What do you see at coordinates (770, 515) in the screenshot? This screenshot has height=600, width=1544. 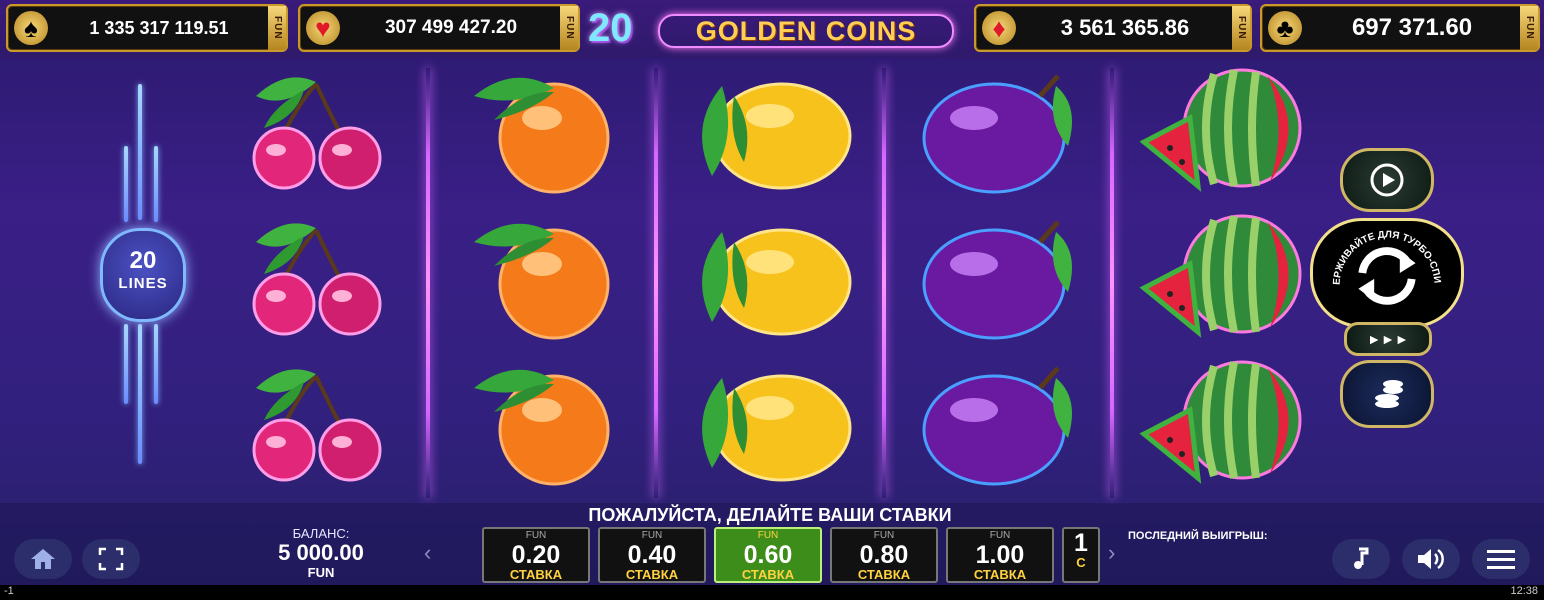 I see `bet-prompt: ПОЖАЛУЙСТА, ДЕЛАЙТЕ ВАШИ СТАВКИ` at bounding box center [770, 515].